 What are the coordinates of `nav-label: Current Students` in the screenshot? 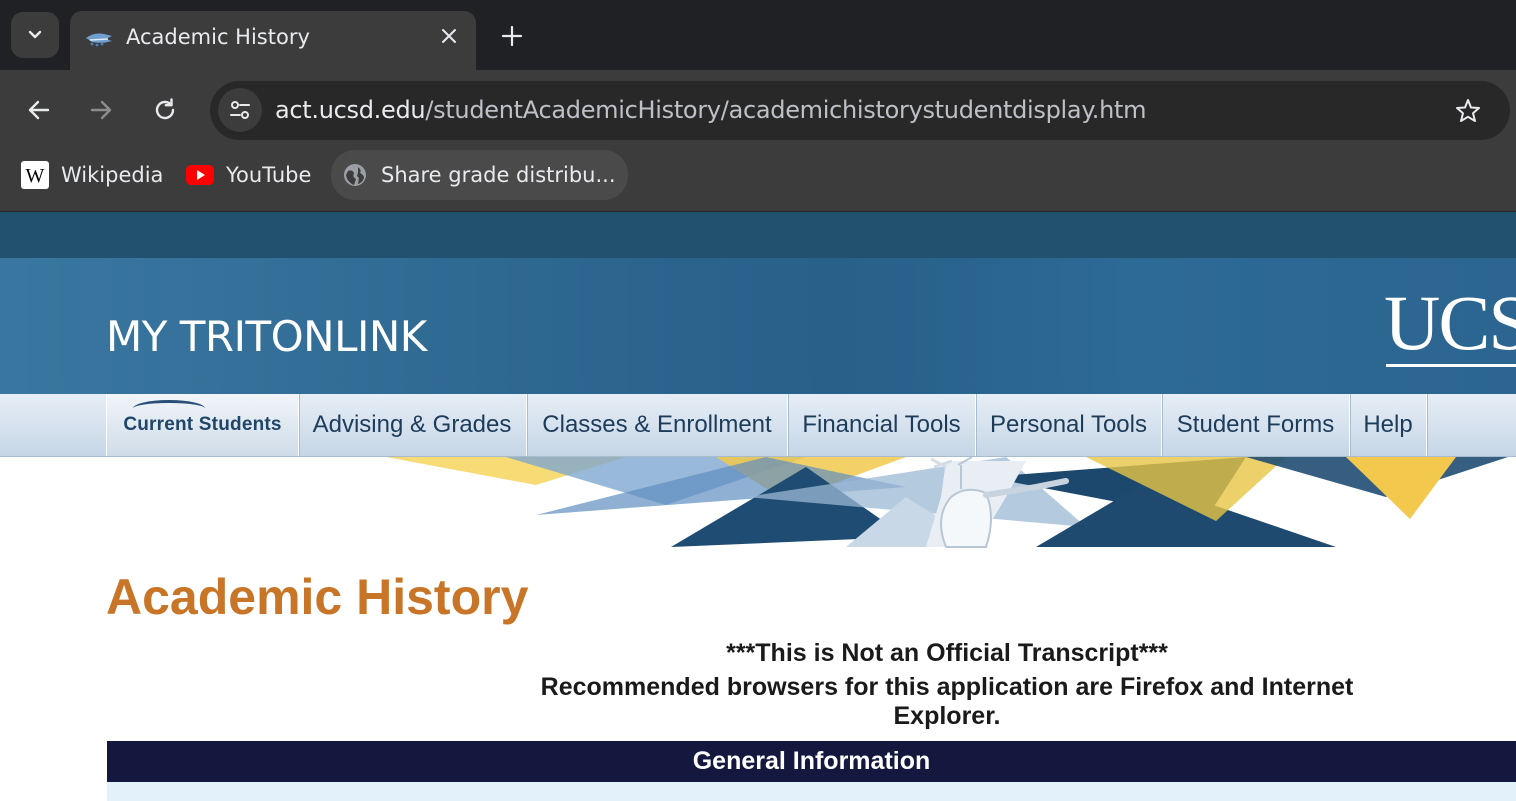 It's located at (202, 424).